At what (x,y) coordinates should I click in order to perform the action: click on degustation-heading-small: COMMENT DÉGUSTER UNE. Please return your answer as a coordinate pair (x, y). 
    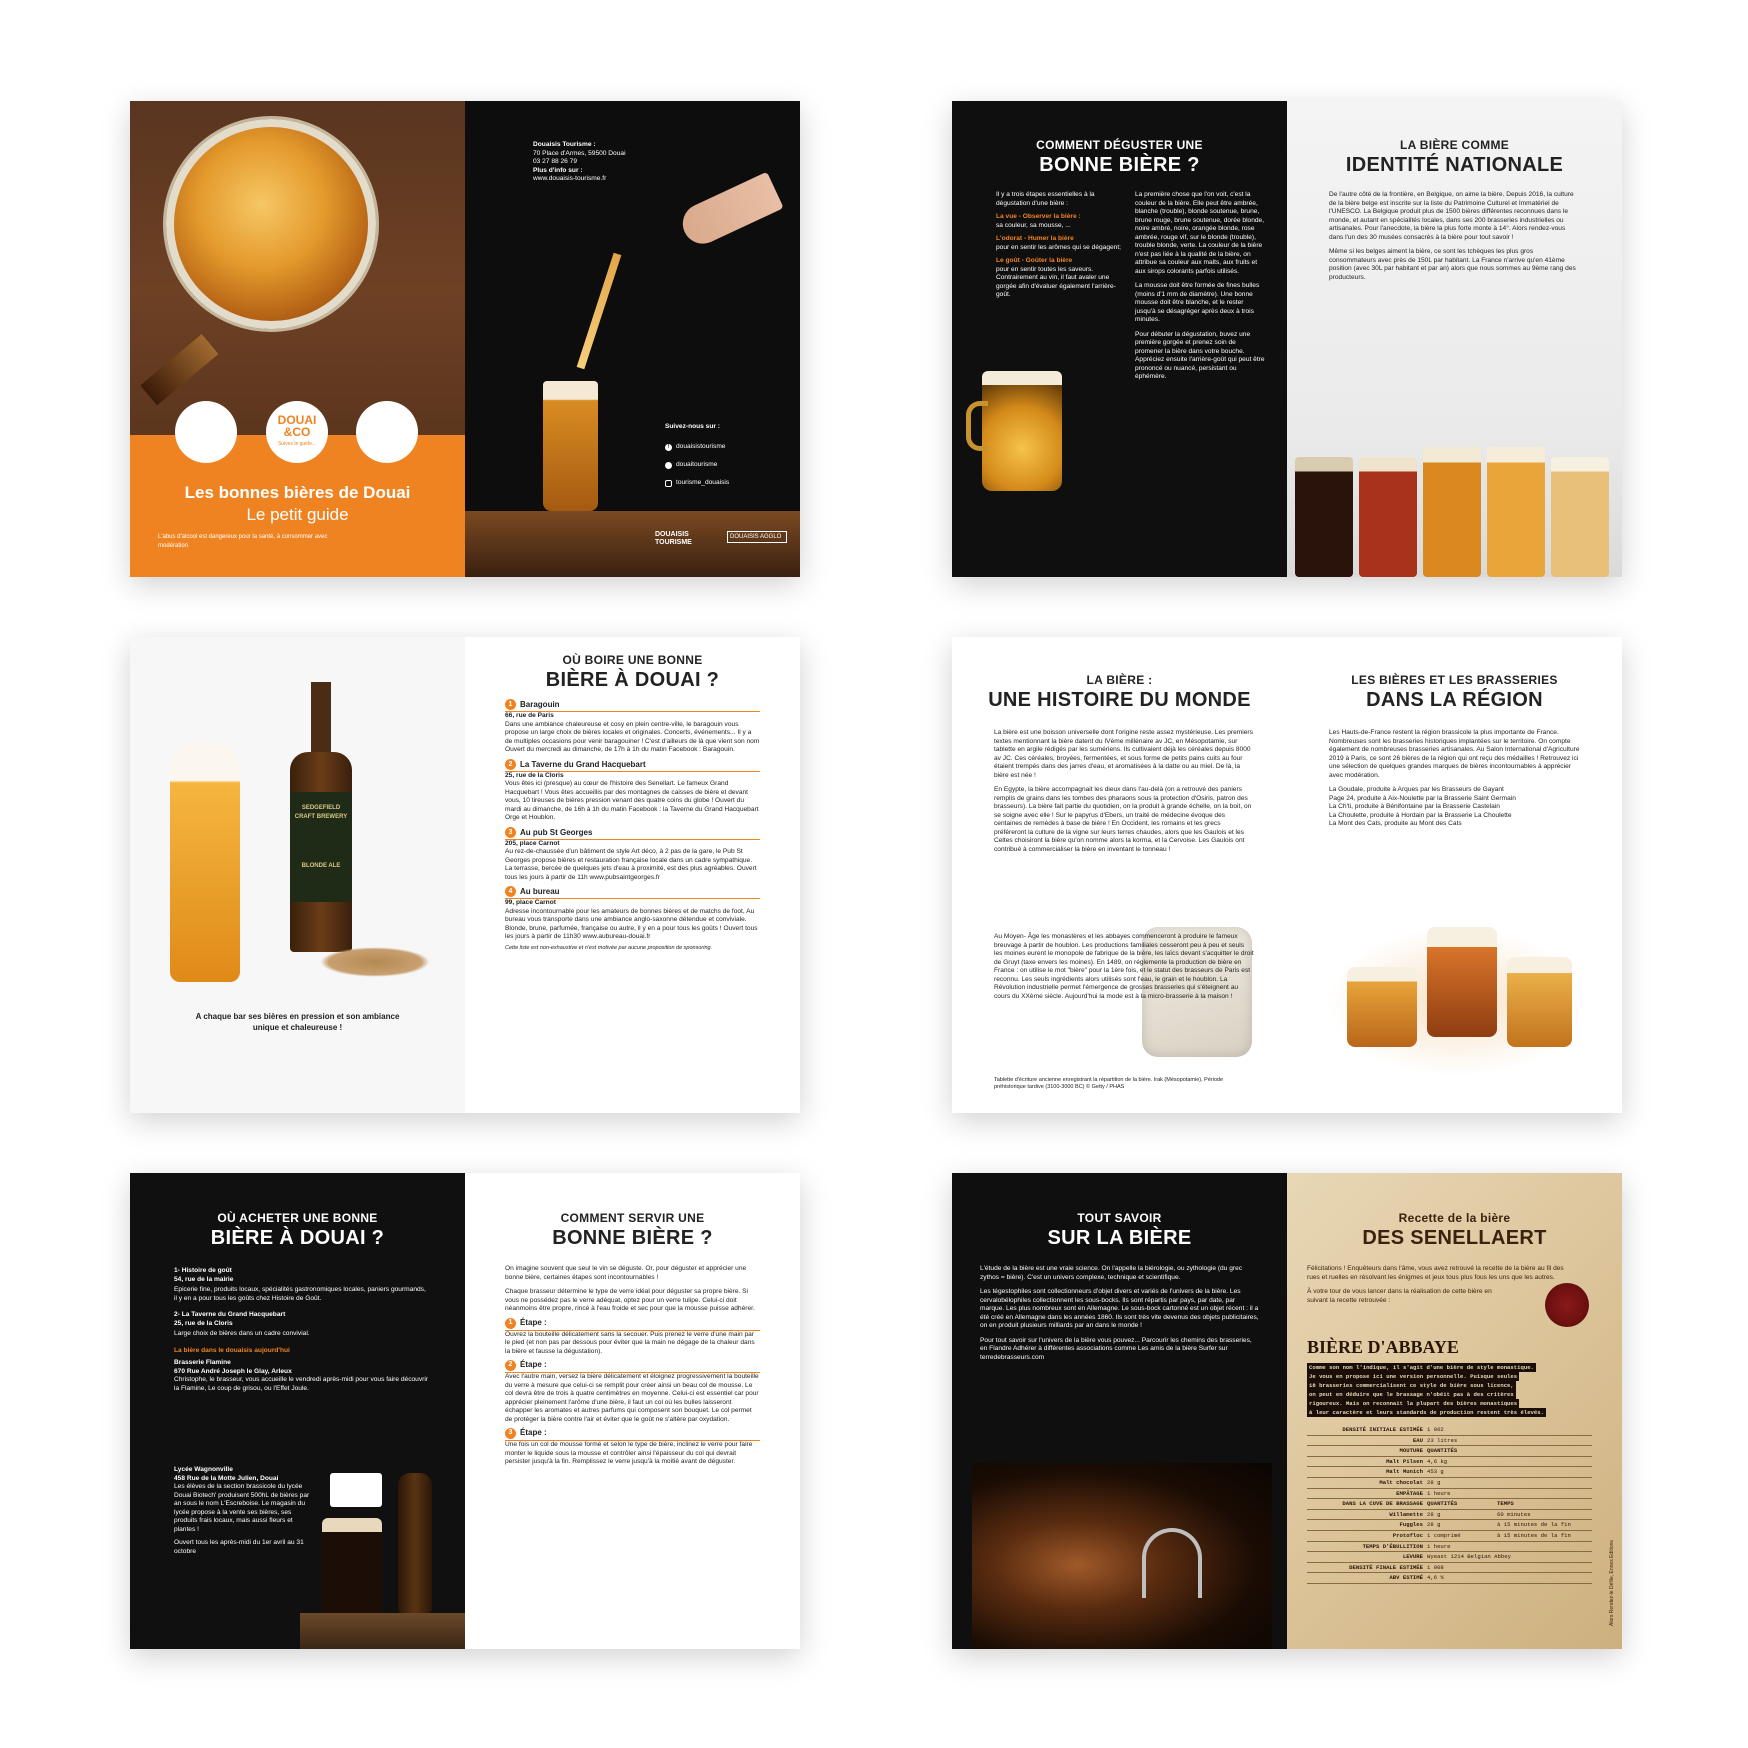
    Looking at the image, I should click on (1119, 145).